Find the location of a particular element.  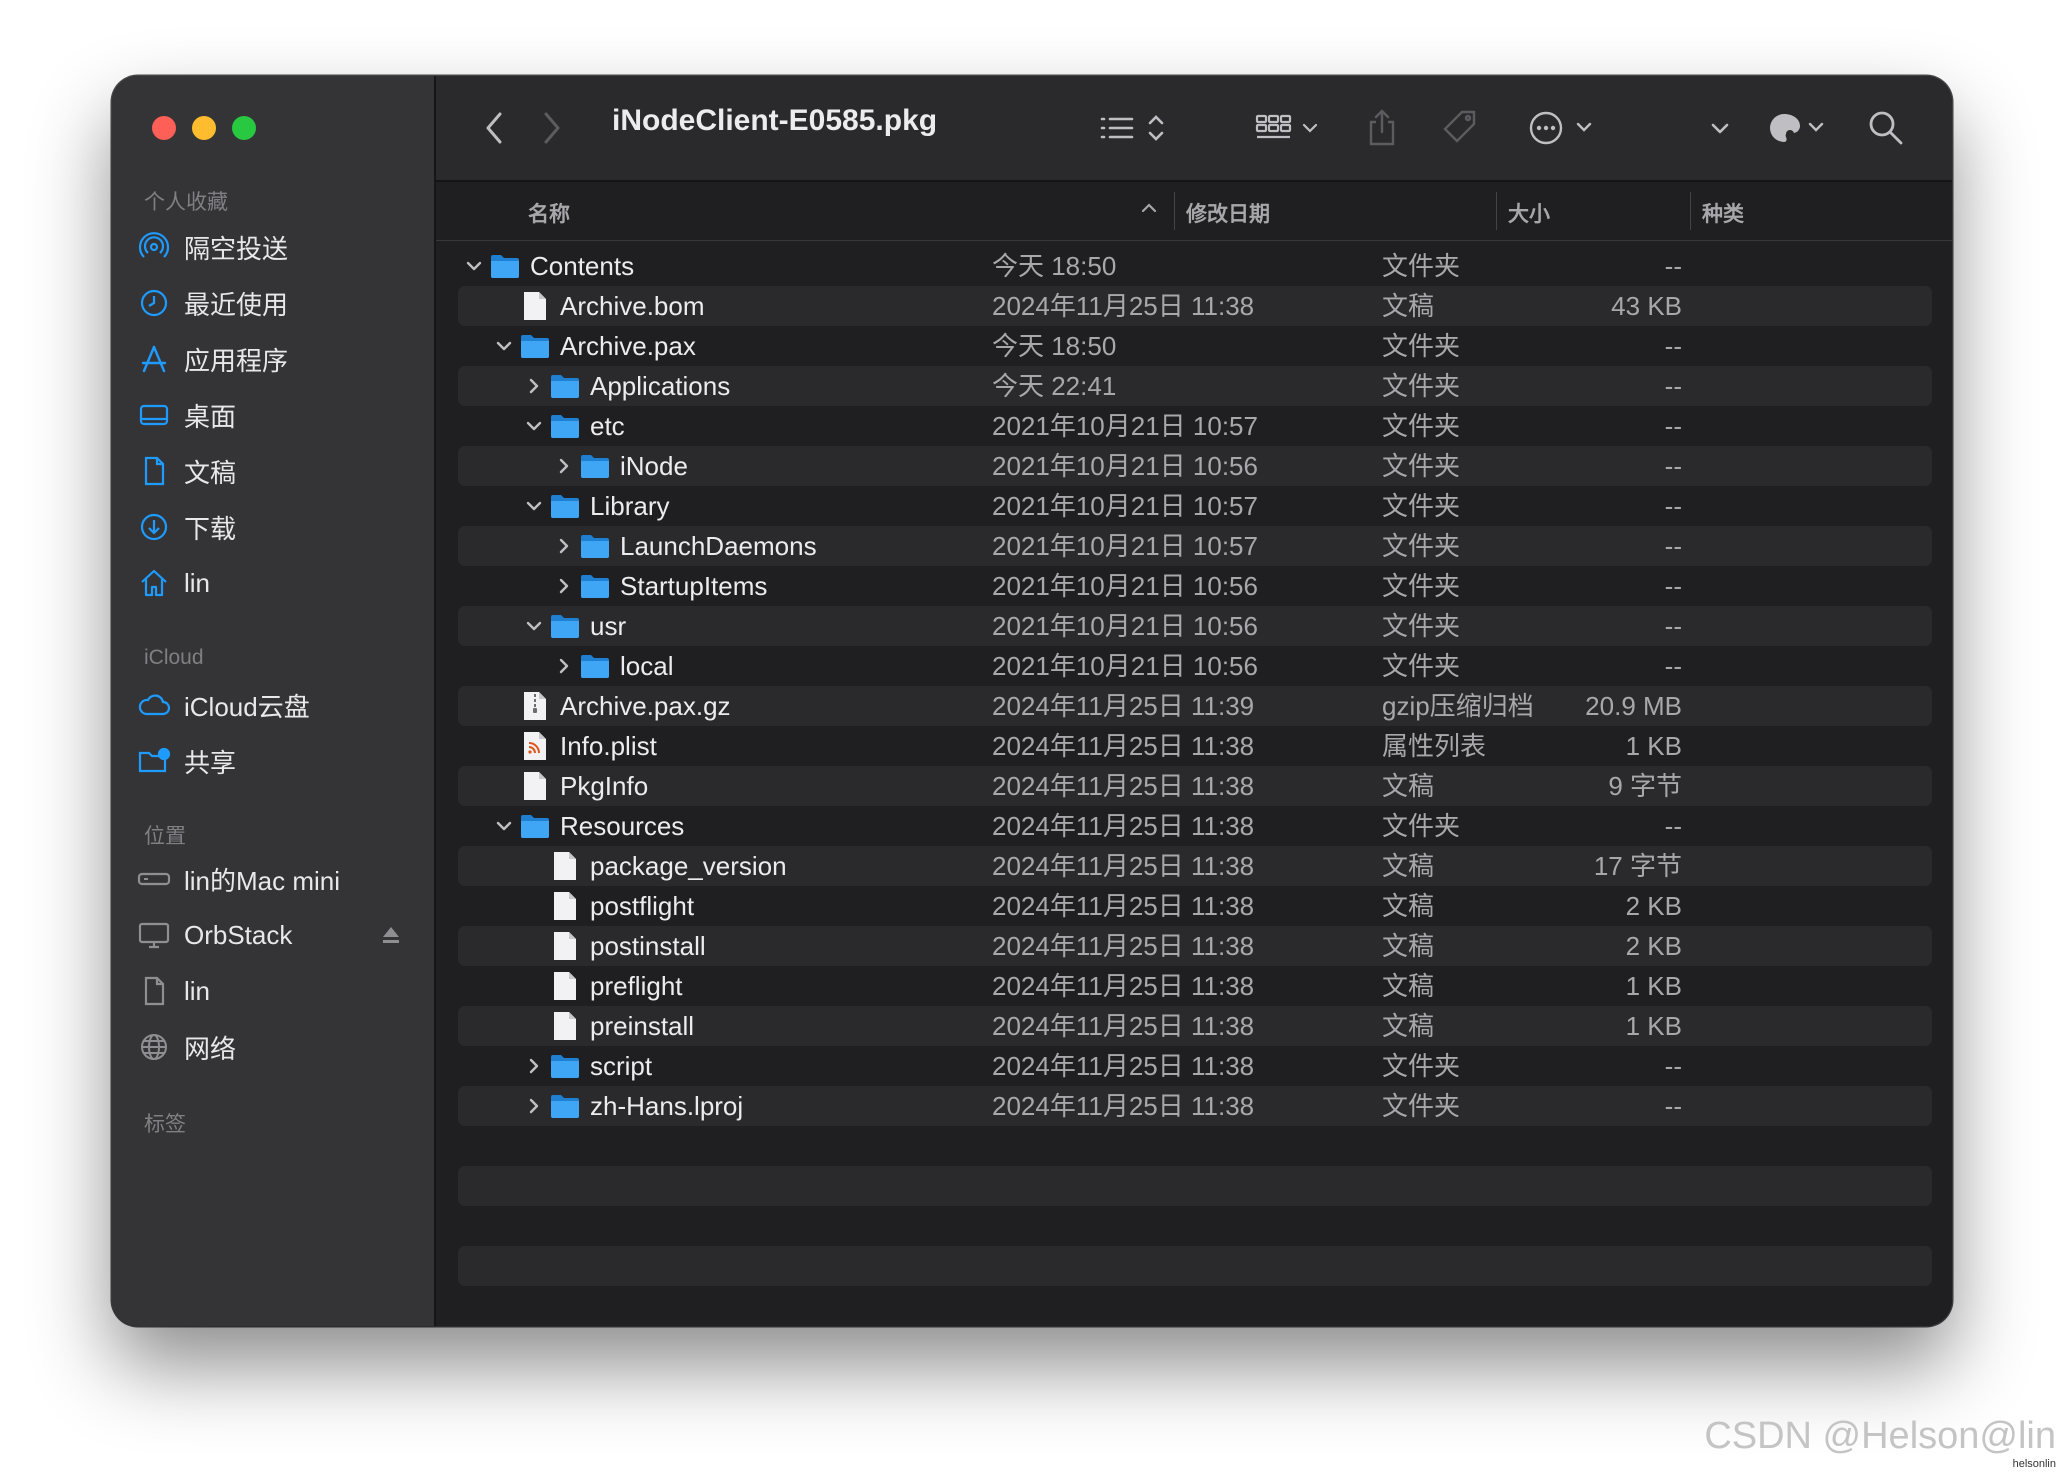

file-date: 2021年10月21日 10:56 is located at coordinates (1125, 626).